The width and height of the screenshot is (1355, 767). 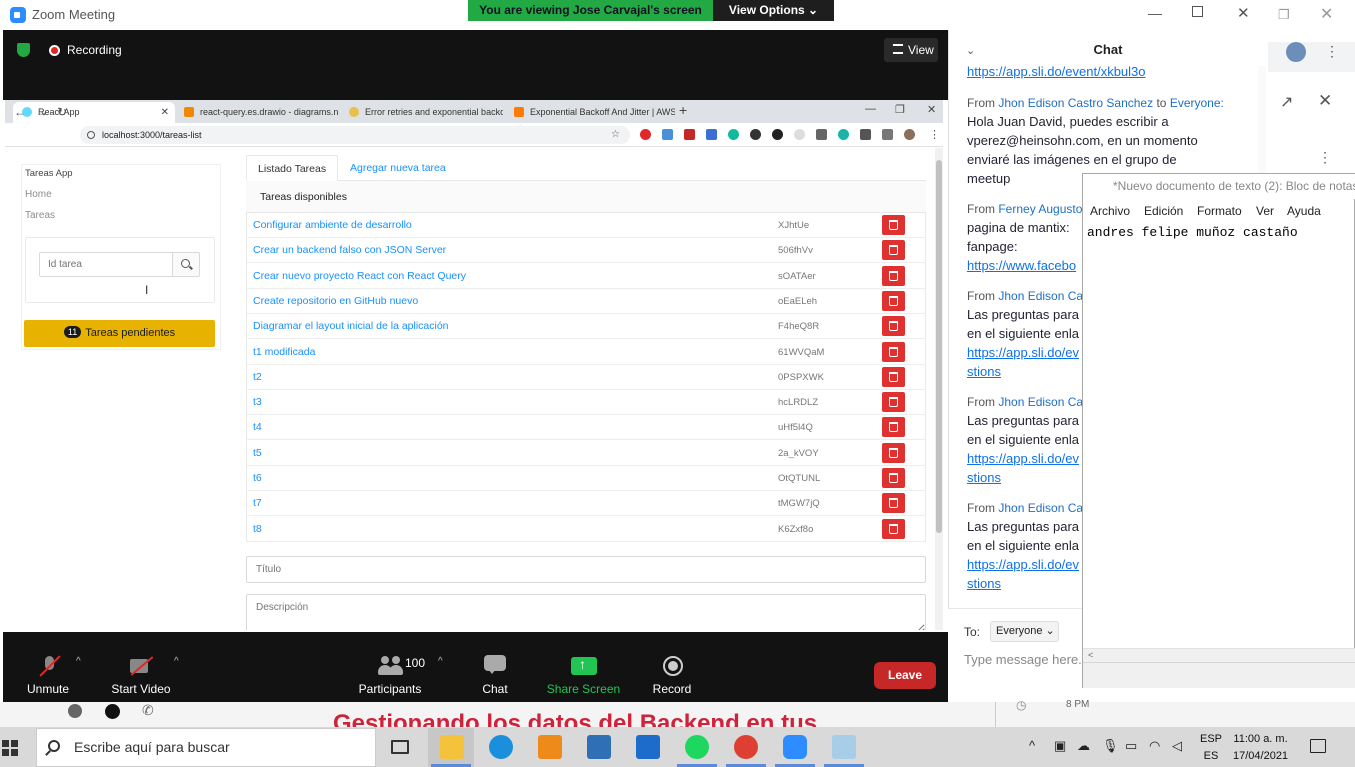 What do you see at coordinates (1163, 211) in the screenshot?
I see `menu-edicion: Edición` at bounding box center [1163, 211].